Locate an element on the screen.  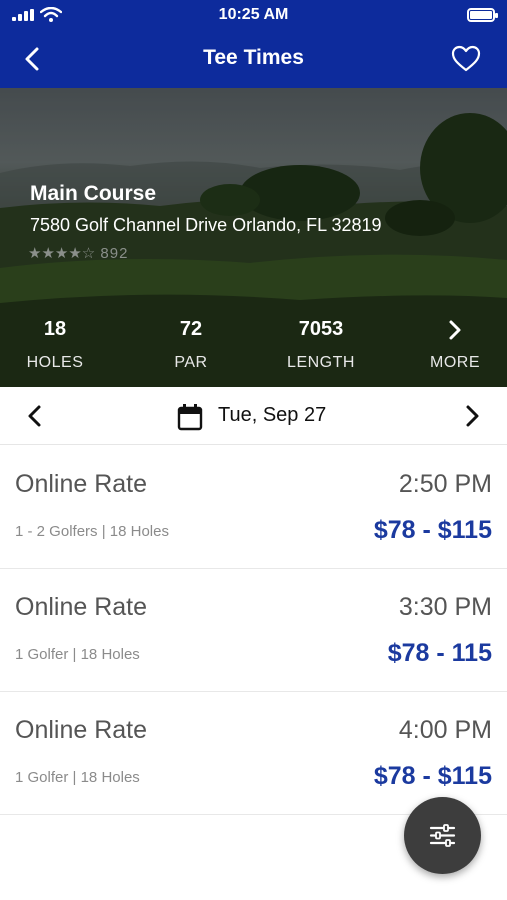
stat-par: 72 PAR is located at coordinates (191, 345).